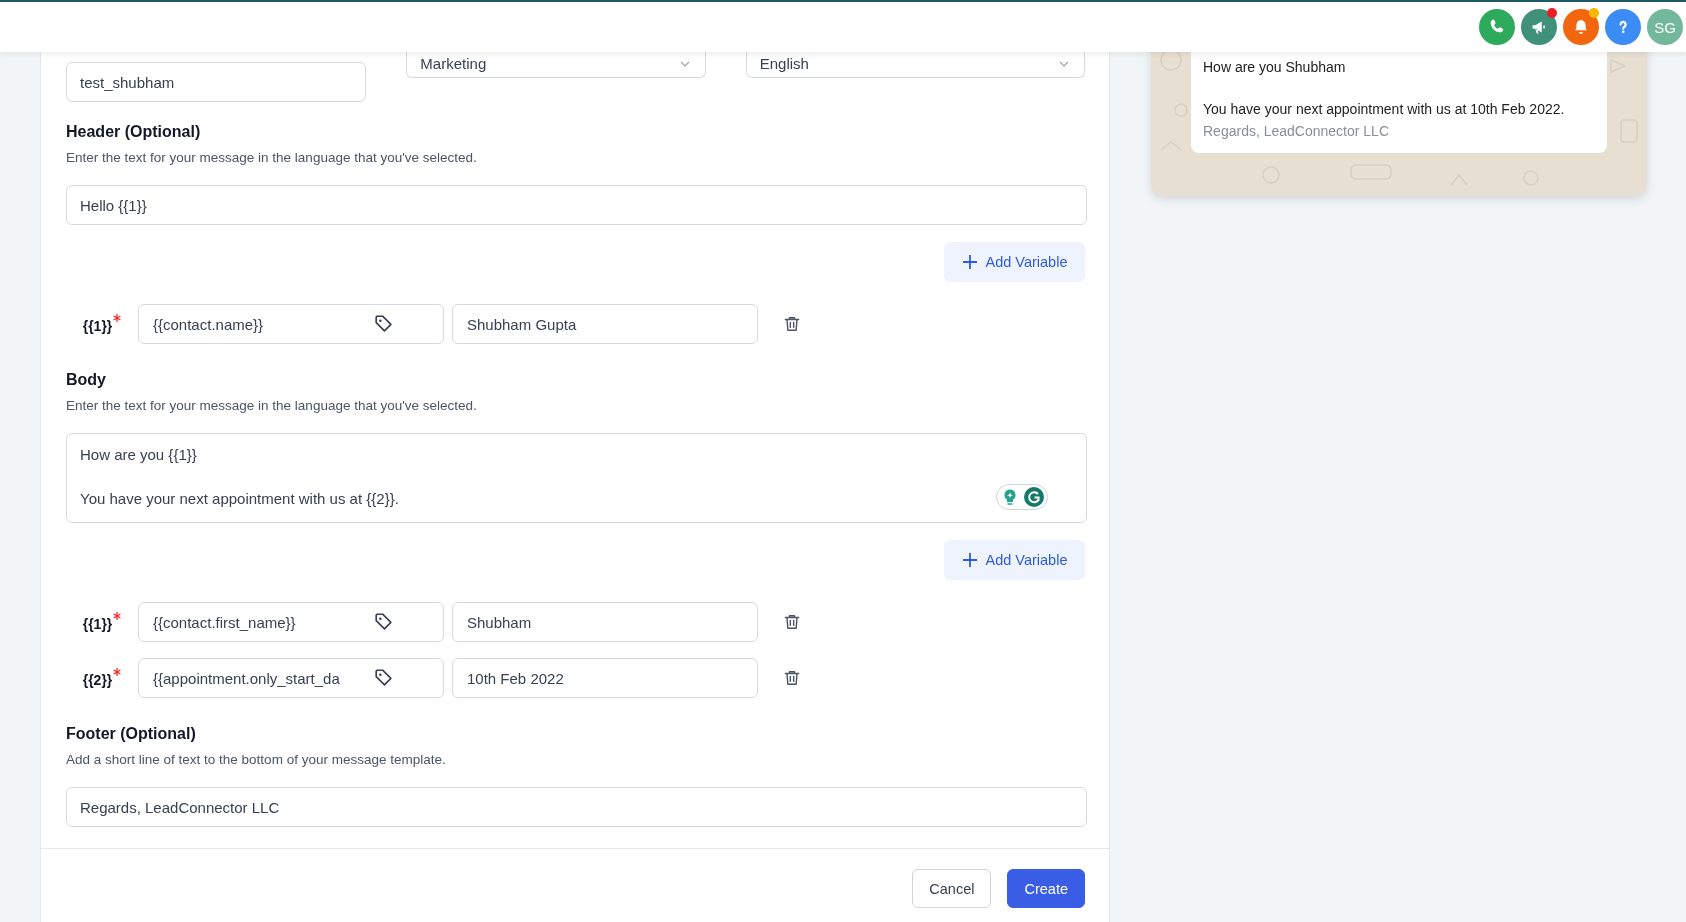  I want to click on category-select: Marketing, so click(556, 65).